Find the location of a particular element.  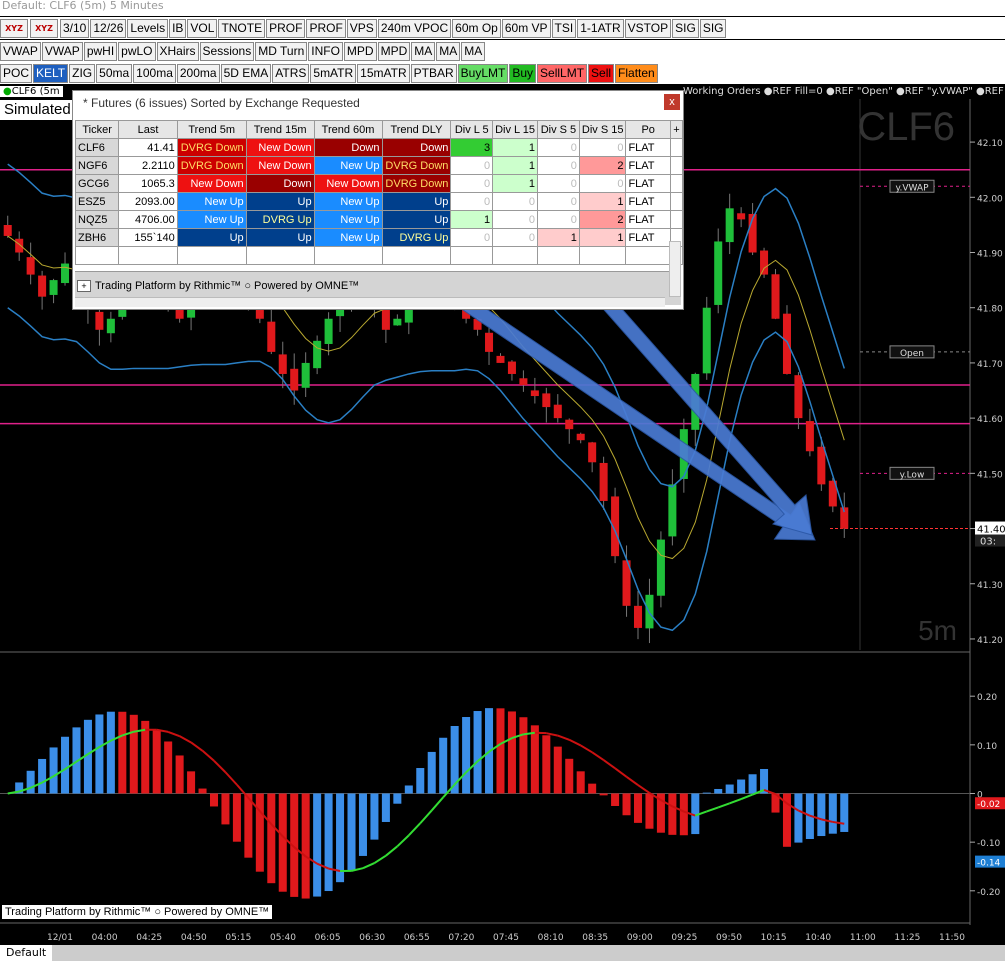

column-header: Trend DLY is located at coordinates (416, 129).